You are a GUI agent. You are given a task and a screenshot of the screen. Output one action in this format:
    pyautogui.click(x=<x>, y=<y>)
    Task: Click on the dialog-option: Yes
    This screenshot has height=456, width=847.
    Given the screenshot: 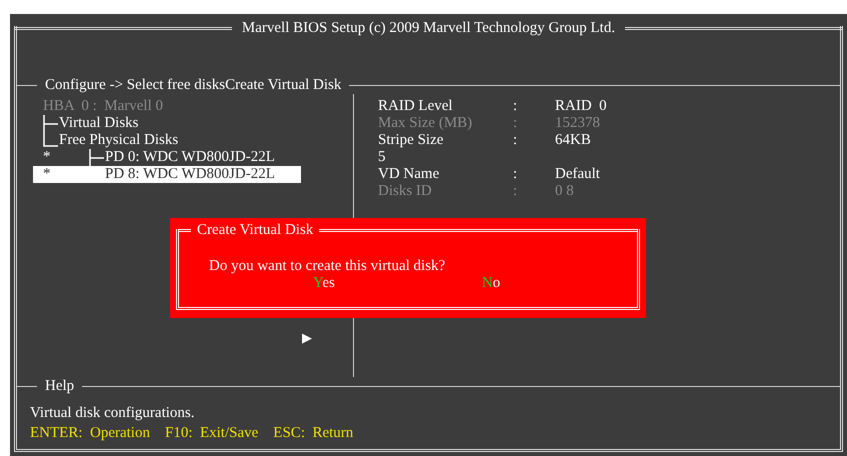 What is the action you would take?
    pyautogui.click(x=324, y=283)
    